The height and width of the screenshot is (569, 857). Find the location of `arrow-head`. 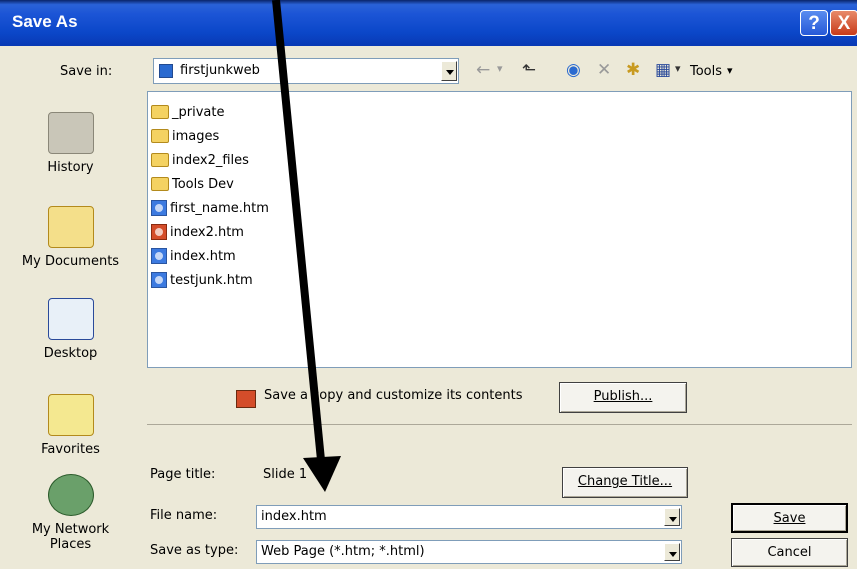

arrow-head is located at coordinates (322, 474).